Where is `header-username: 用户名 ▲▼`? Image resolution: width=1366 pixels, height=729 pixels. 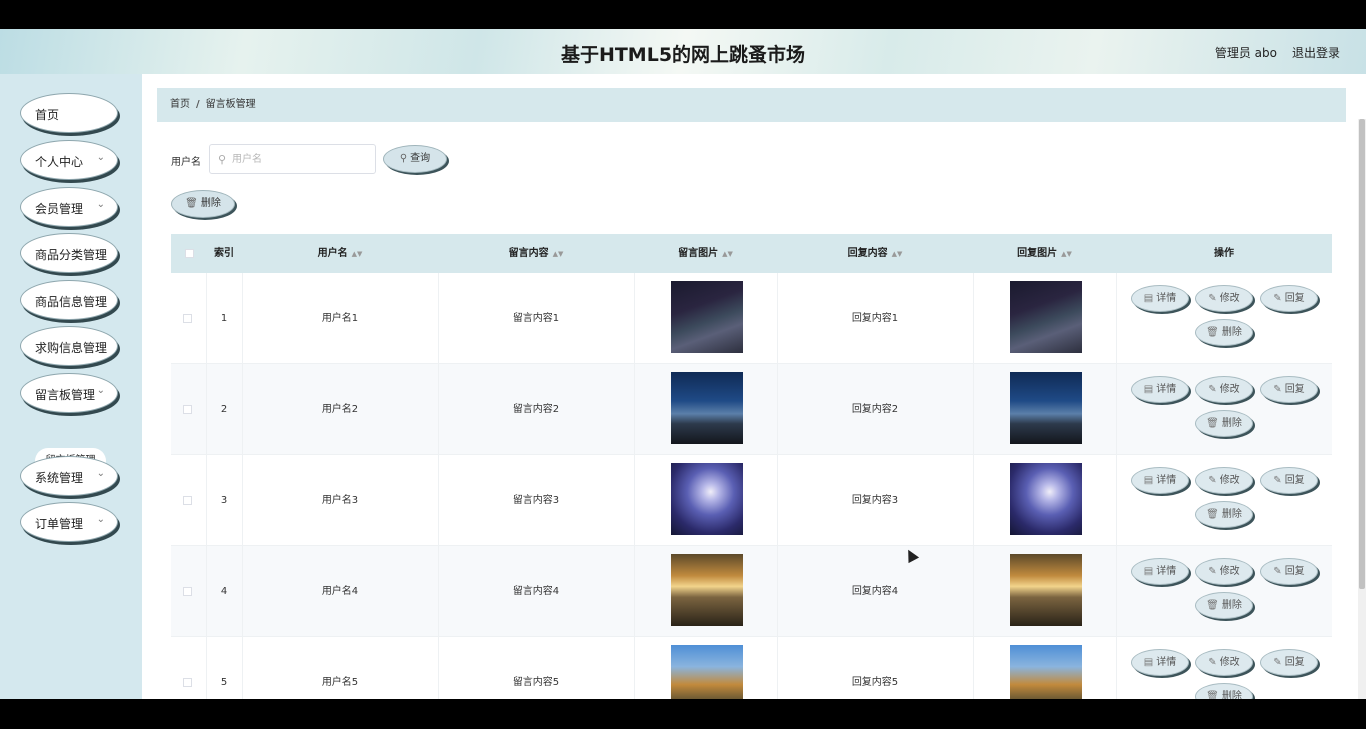 header-username: 用户名 ▲▼ is located at coordinates (340, 253).